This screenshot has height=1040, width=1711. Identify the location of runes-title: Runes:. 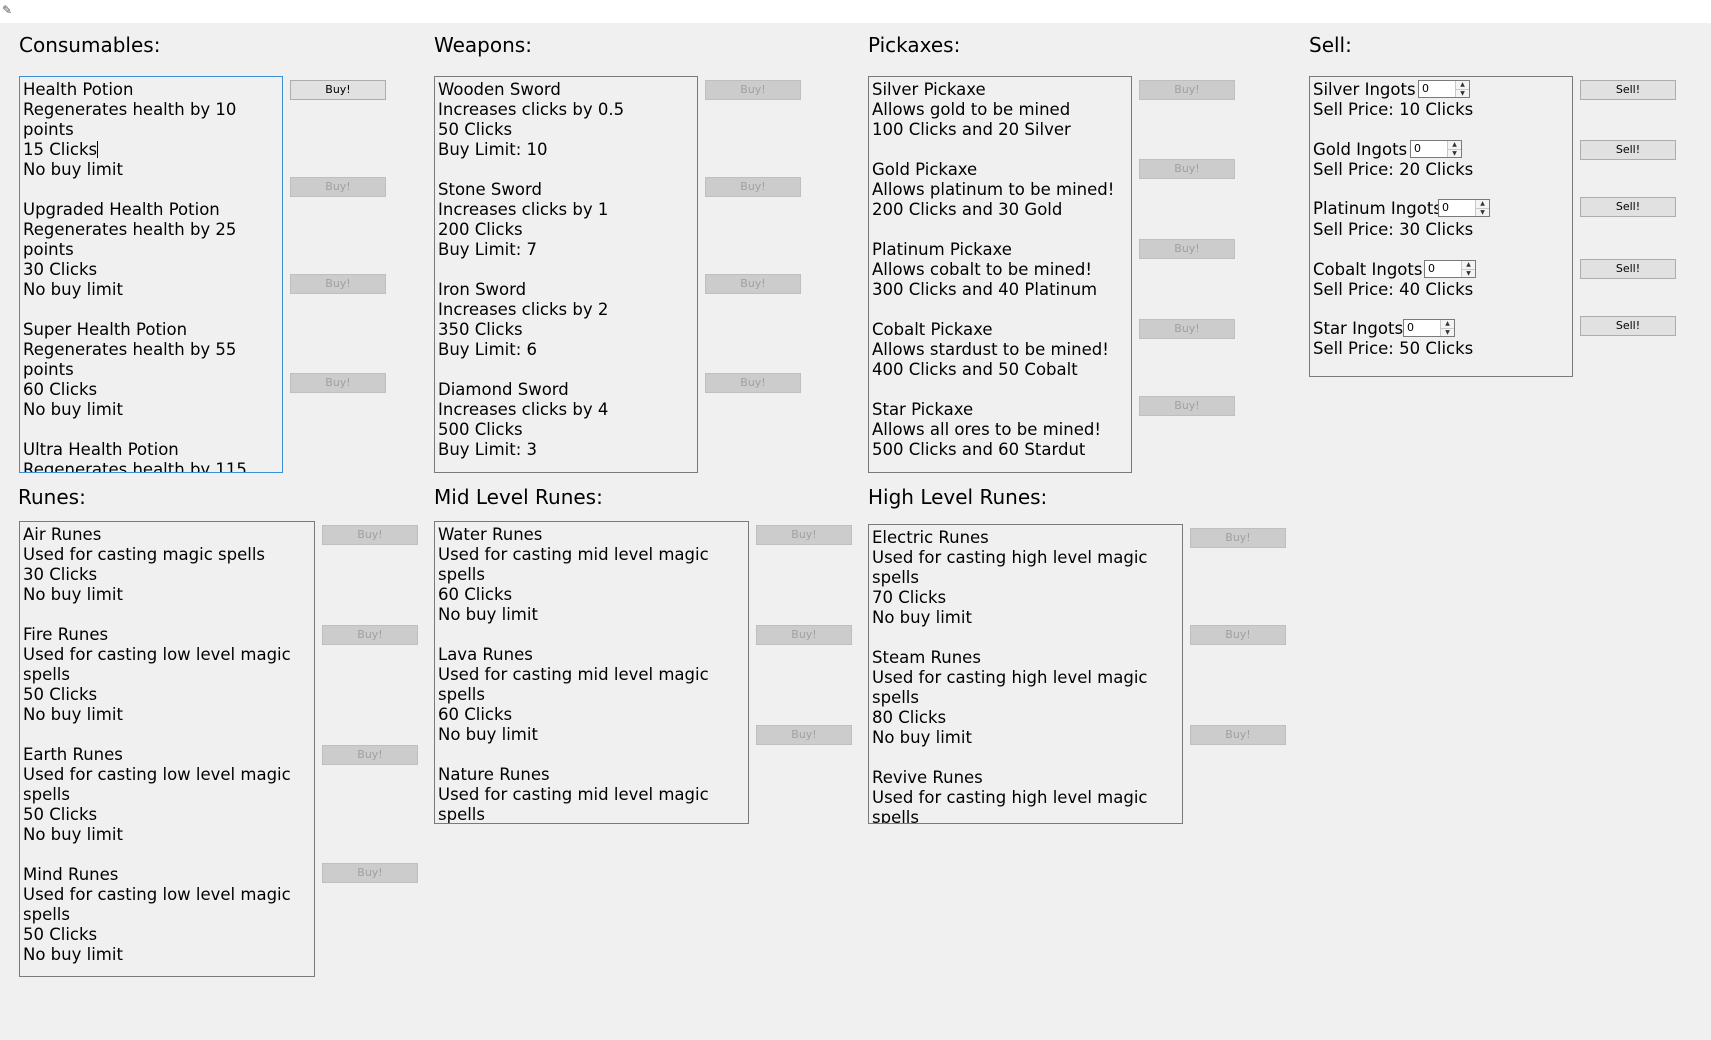
(52, 497).